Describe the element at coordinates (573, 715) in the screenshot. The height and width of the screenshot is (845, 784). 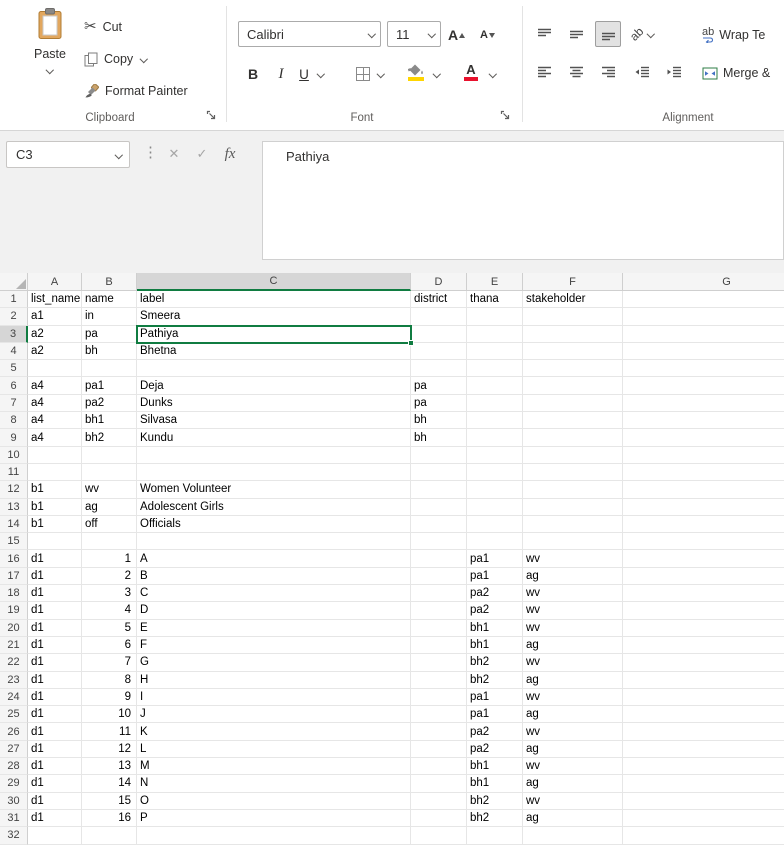
I see `cell-F25: ag` at that location.